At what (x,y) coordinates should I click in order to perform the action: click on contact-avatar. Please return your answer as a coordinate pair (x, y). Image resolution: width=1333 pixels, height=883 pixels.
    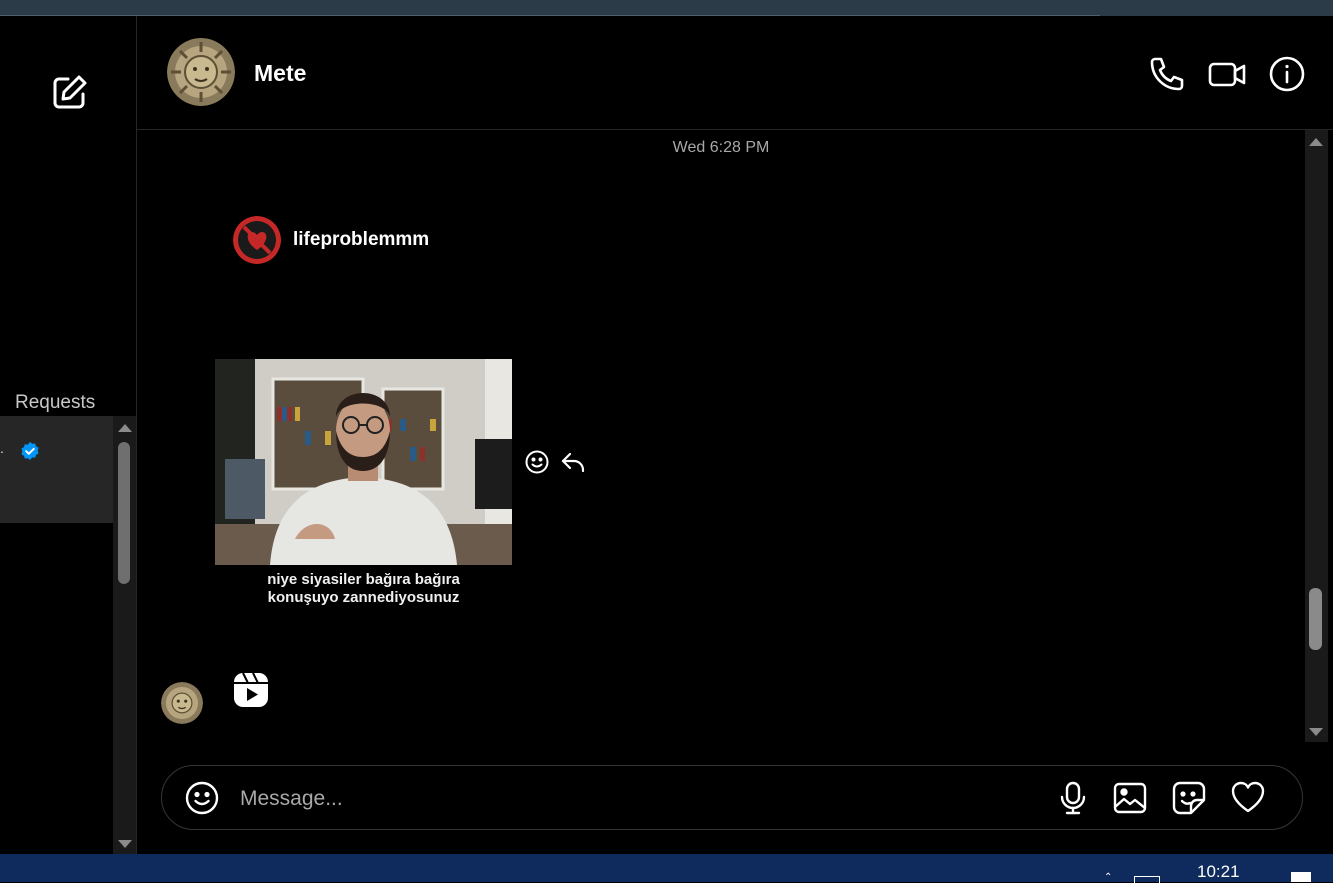
    Looking at the image, I should click on (201, 72).